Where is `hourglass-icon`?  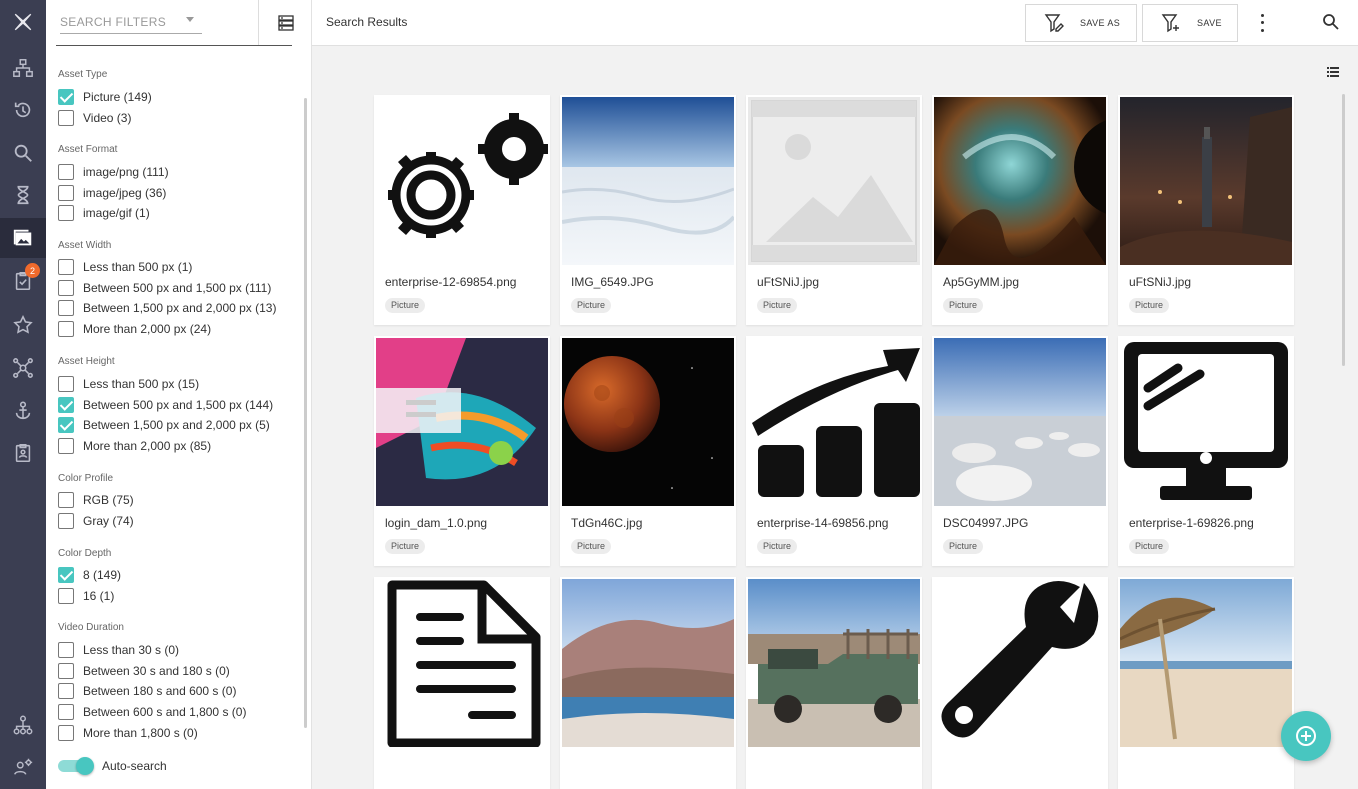 hourglass-icon is located at coordinates (23, 195).